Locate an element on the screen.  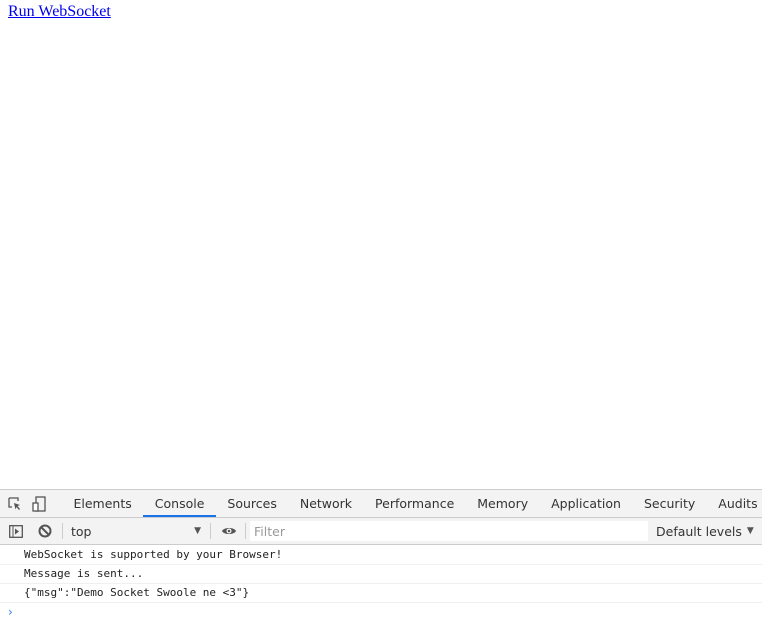
log-levels-label: Default levels is located at coordinates (699, 531).